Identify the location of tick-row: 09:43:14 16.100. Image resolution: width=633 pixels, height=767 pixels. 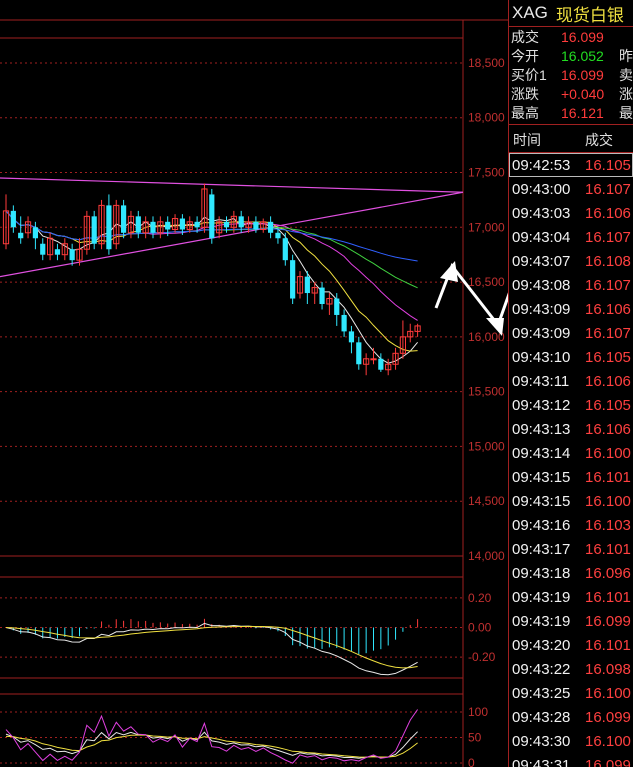
(571, 453).